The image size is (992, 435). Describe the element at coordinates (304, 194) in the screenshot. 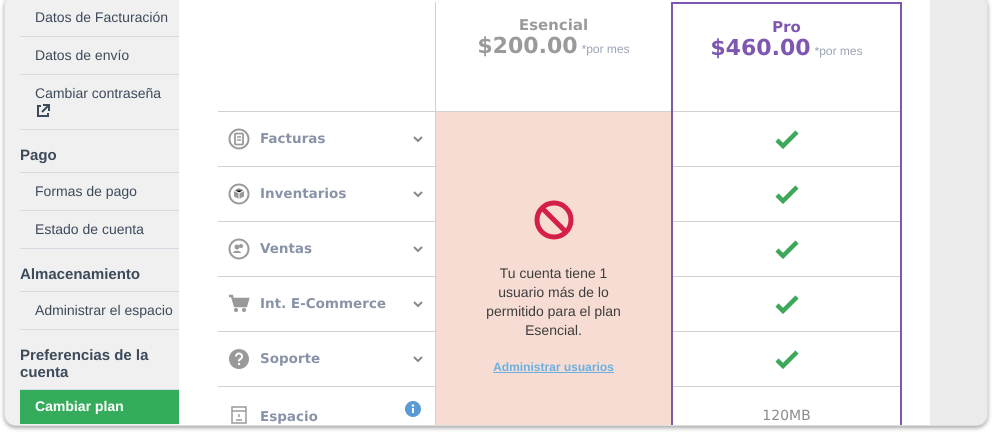

I see `feature-label: Inventarios` at that location.